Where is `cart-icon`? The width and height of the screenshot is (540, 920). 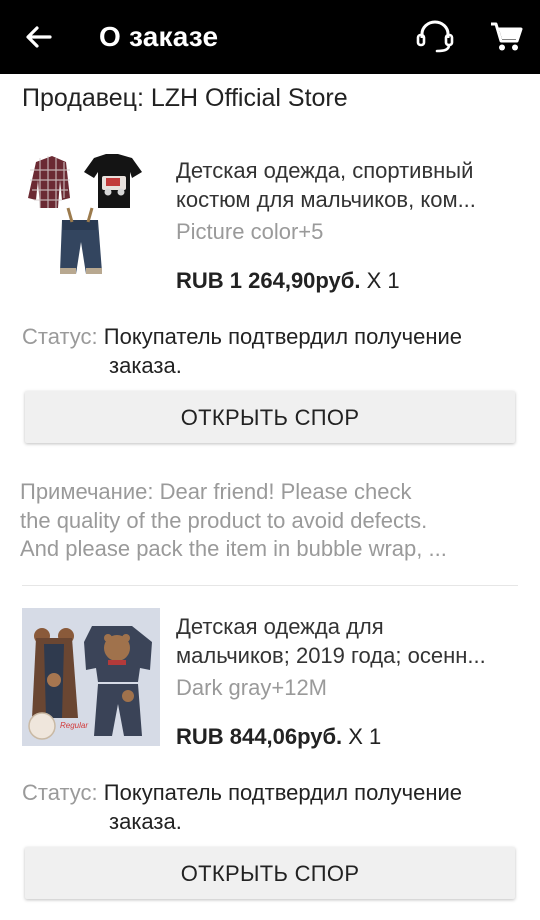 cart-icon is located at coordinates (507, 36).